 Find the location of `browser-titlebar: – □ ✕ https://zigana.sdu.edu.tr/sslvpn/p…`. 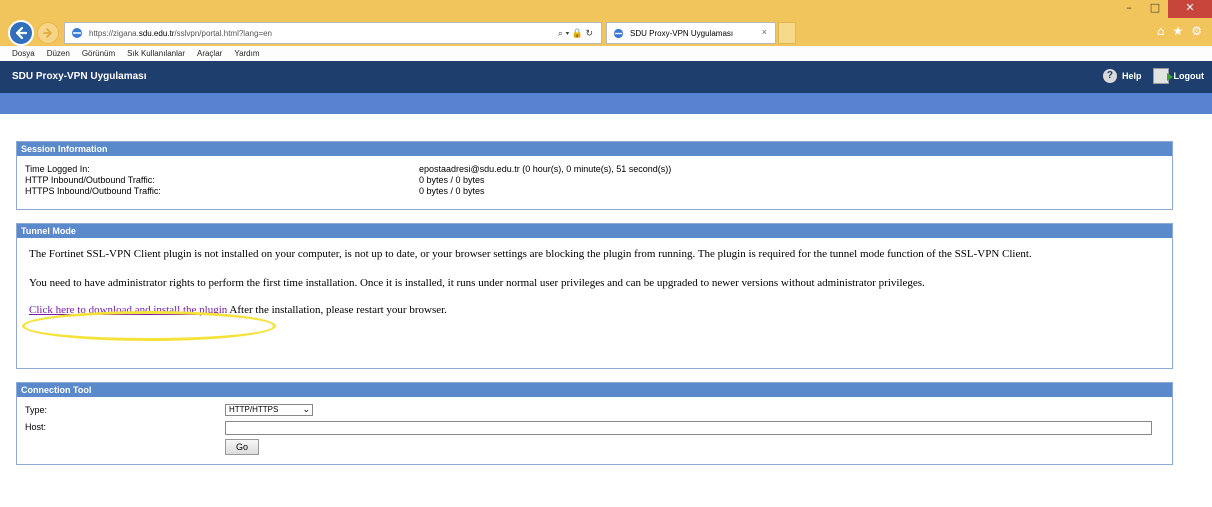

browser-titlebar: – □ ✕ https://zigana.sdu.edu.tr/sslvpn/p… is located at coordinates (606, 23).